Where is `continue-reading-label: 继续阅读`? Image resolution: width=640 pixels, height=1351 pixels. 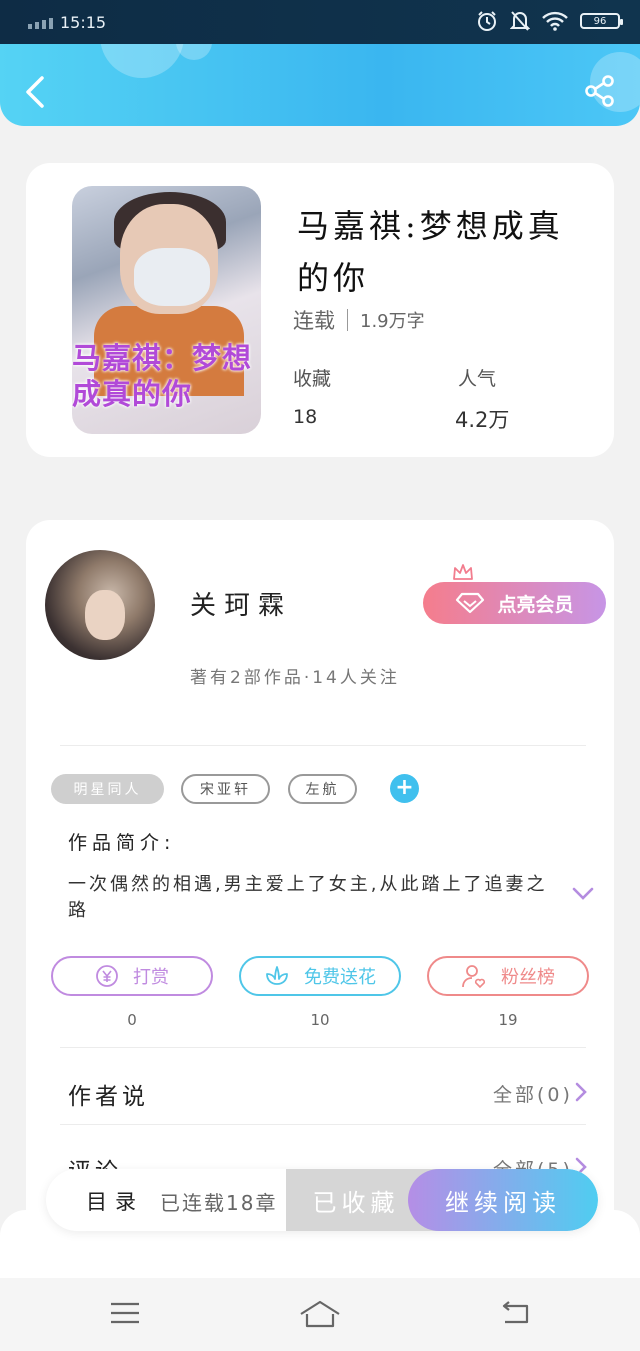
continue-reading-label: 继续阅读 is located at coordinates (503, 1202).